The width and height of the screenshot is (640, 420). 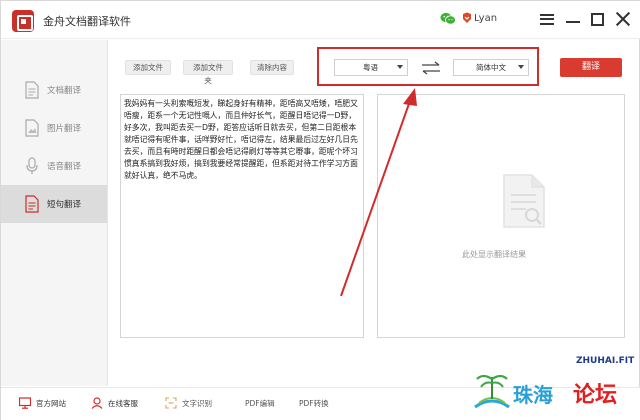 What do you see at coordinates (320, 20) in the screenshot?
I see `title-bar: 金舟文档翻译软件 Lyan` at bounding box center [320, 20].